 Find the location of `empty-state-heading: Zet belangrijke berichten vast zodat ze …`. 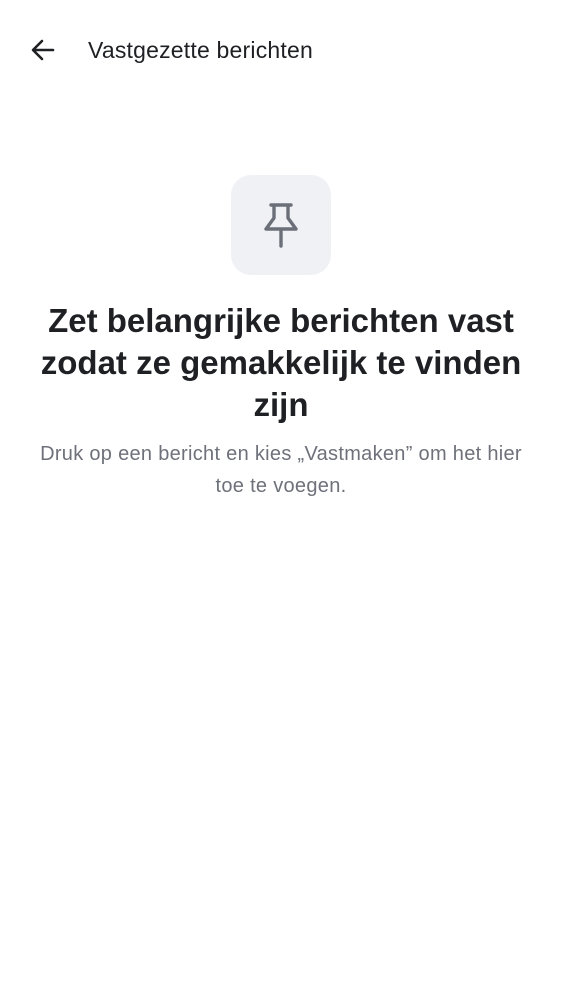

empty-state-heading: Zet belangrijke berichten vast zodat ze … is located at coordinates (281, 362).